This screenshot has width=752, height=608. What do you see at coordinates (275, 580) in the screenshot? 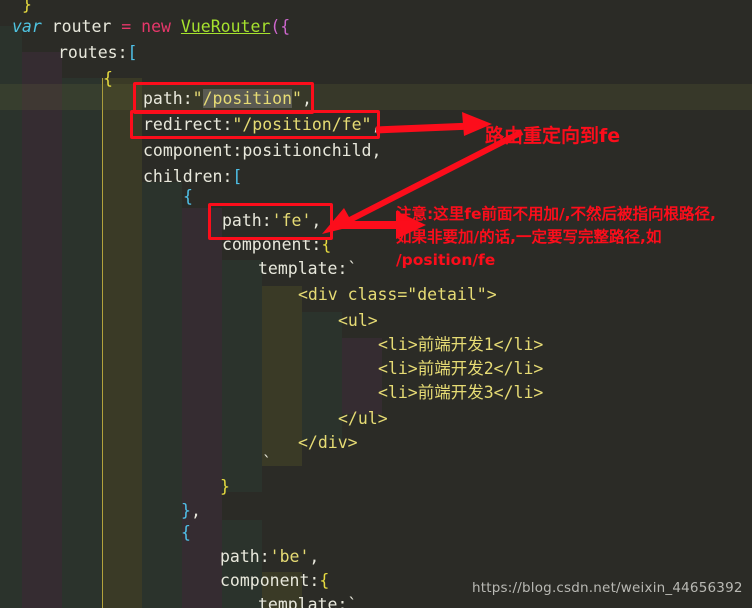
I see `code-line-24: component:{` at bounding box center [275, 580].